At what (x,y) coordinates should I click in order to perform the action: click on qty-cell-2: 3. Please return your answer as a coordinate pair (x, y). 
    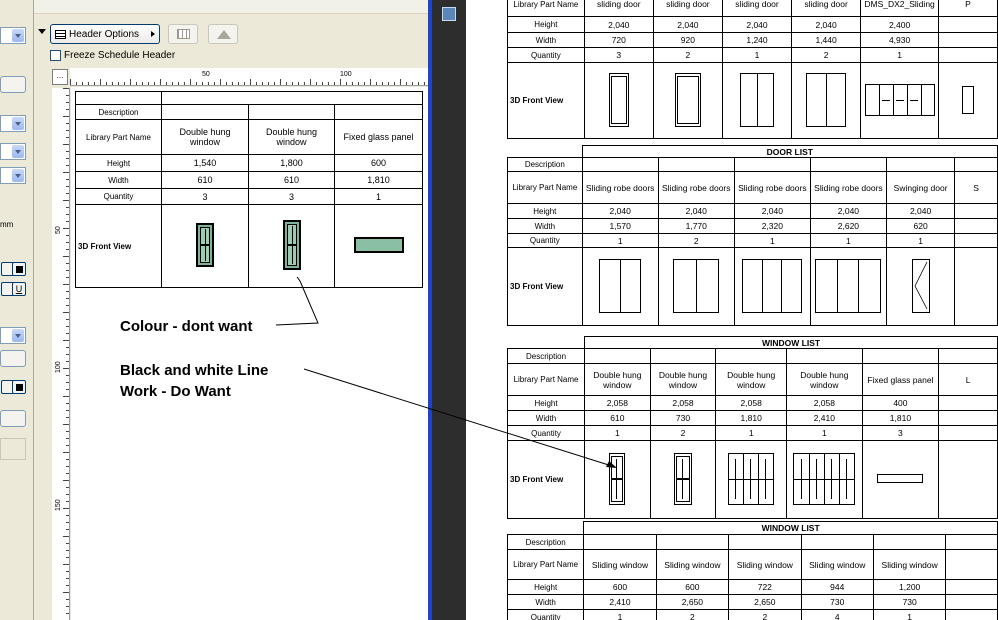
    Looking at the image, I should click on (291, 196).